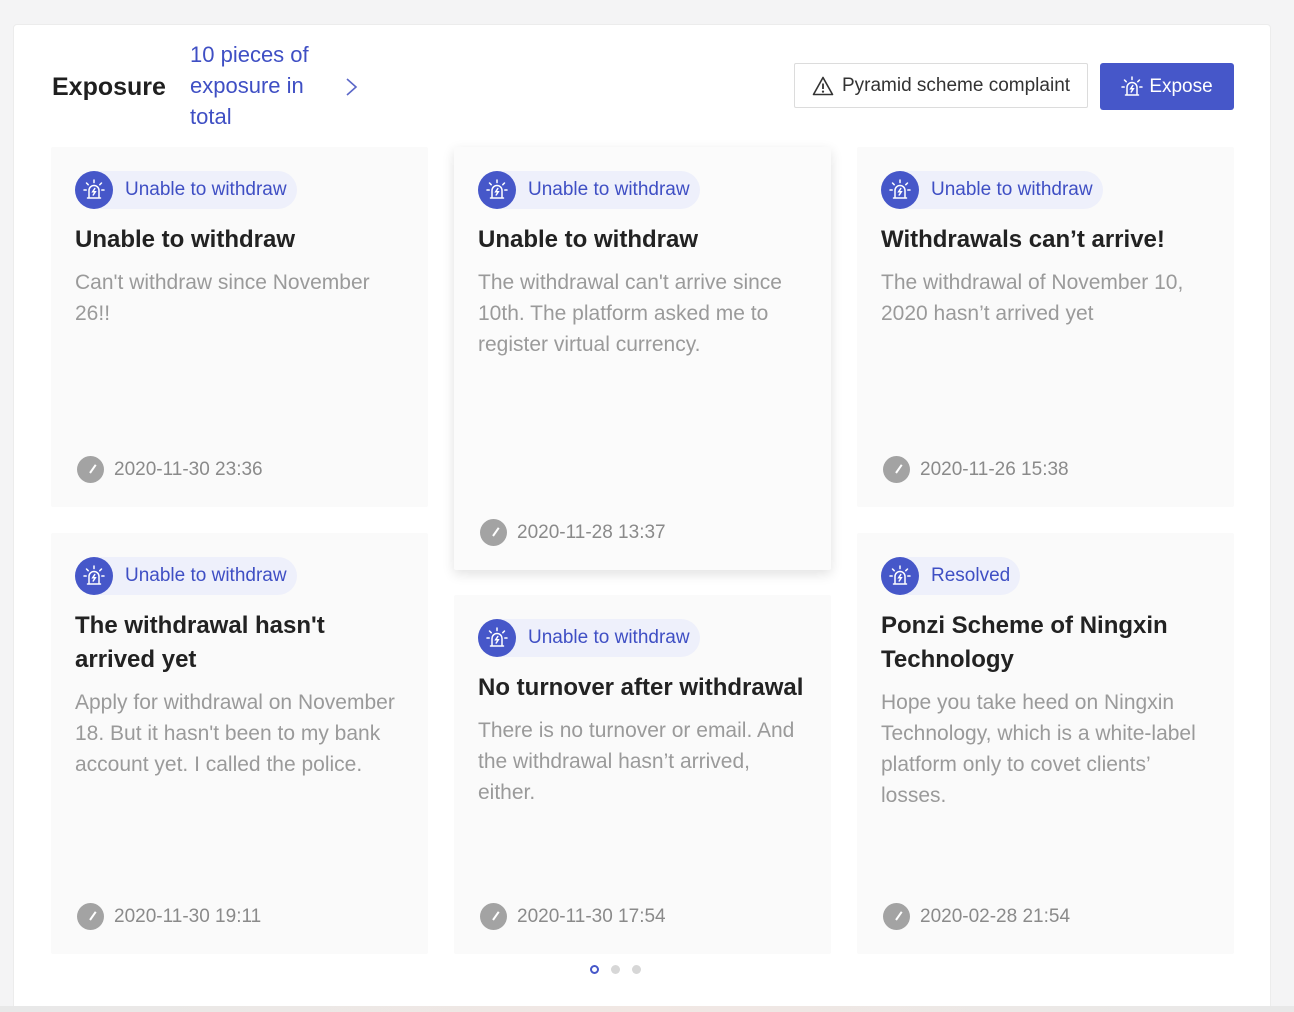  Describe the element at coordinates (255, 85) in the screenshot. I see `exposure-count-link: 10 pieces of exposure in total` at that location.